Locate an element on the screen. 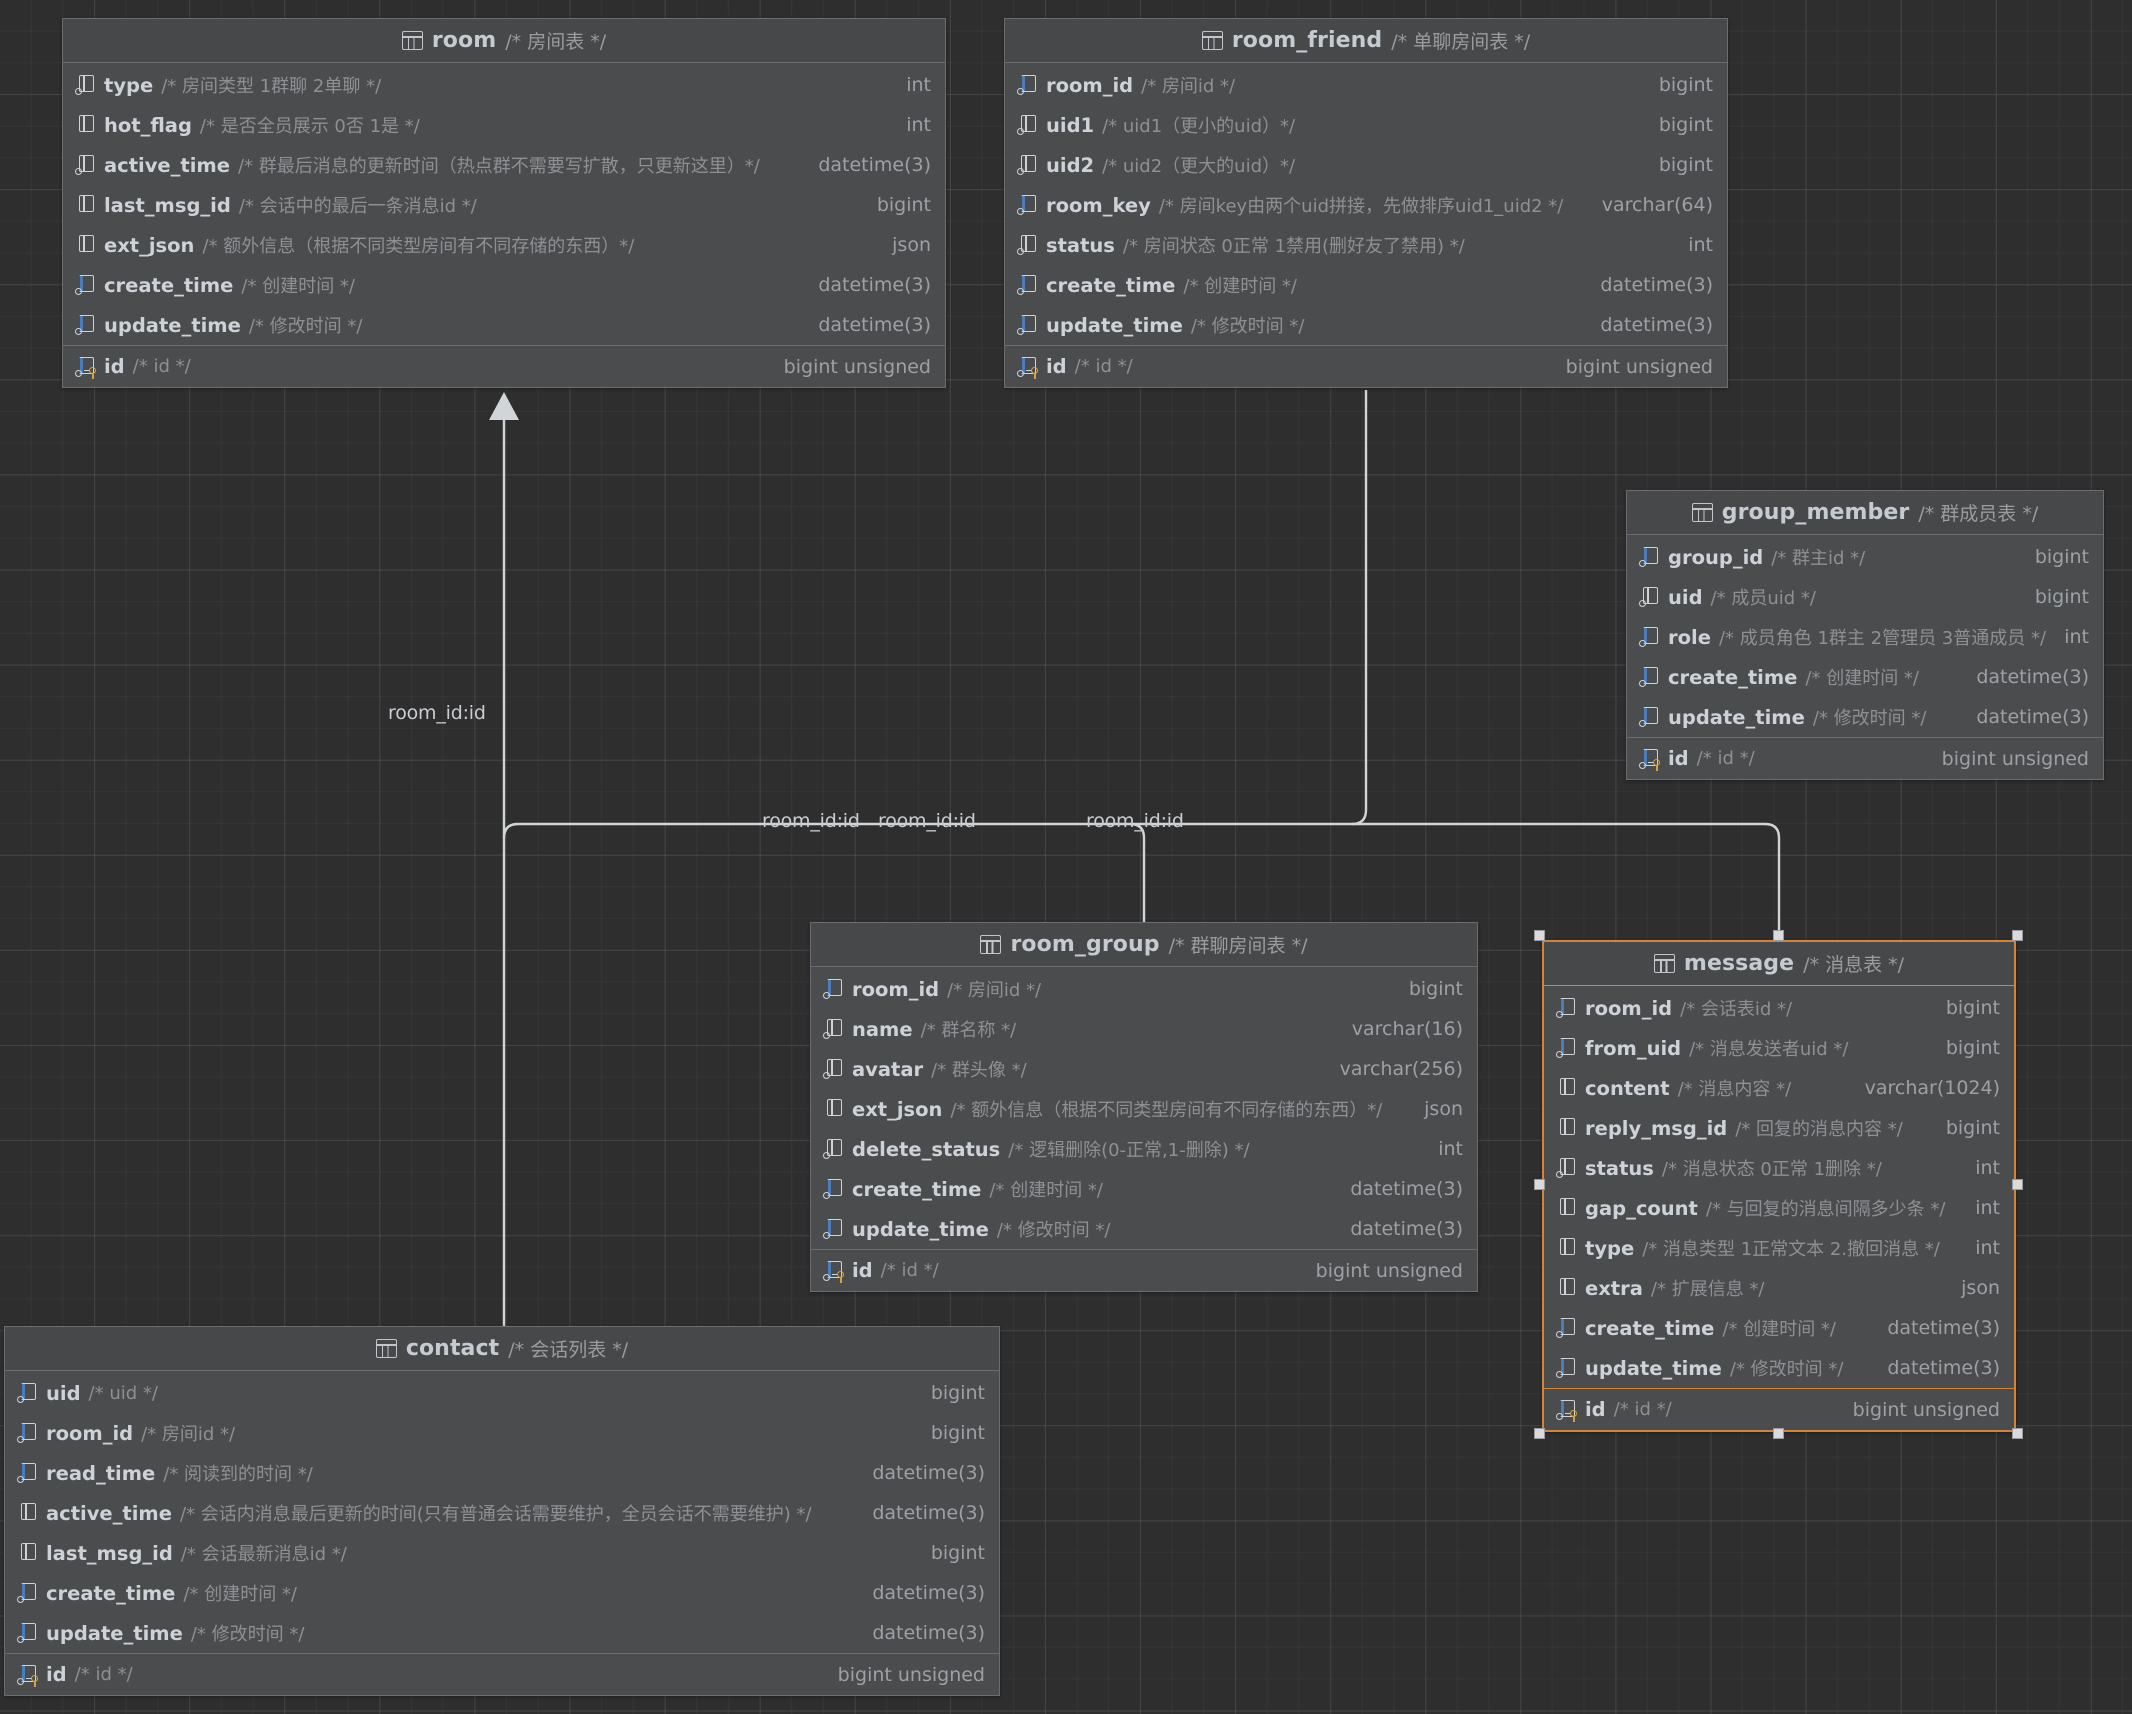  table-header-room_group: room_group /* 群聊房间表 */ is located at coordinates (1144, 945).